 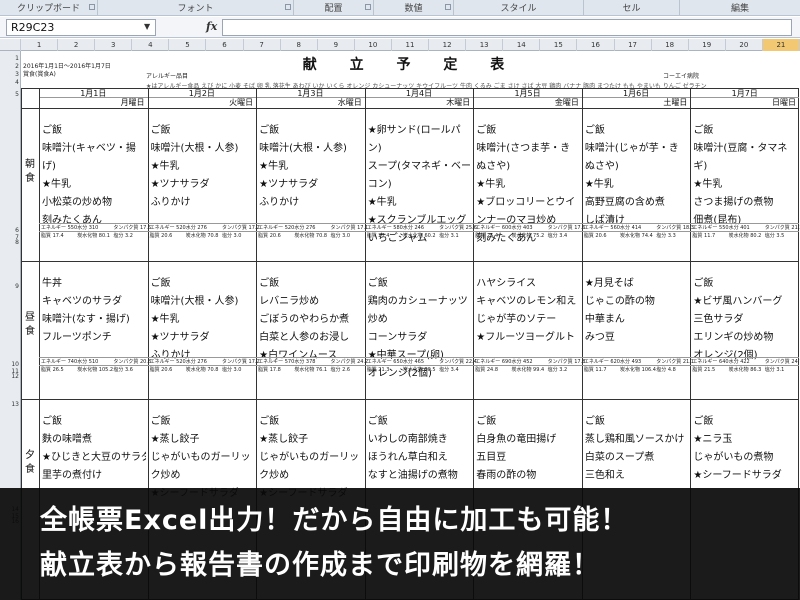 I want to click on column-header: 18, so click(x=670, y=45).